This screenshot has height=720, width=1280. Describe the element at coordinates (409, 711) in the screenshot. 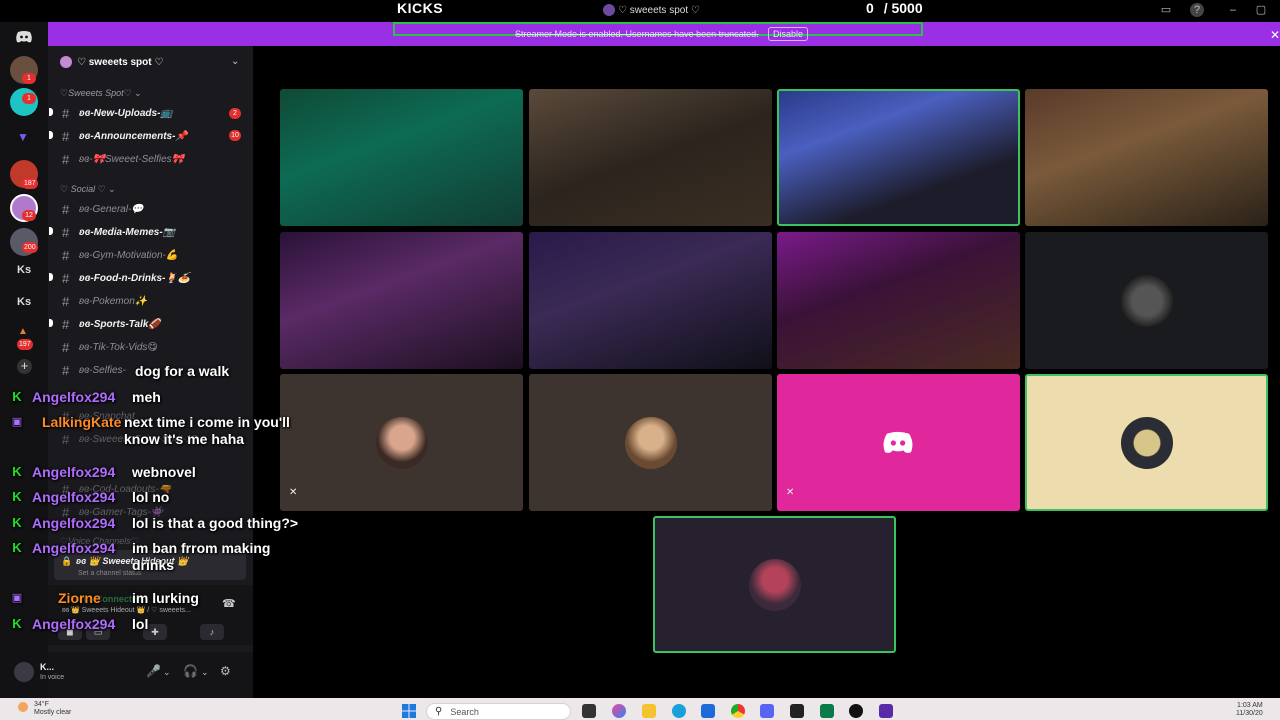

I see `windows-start-icon` at that location.